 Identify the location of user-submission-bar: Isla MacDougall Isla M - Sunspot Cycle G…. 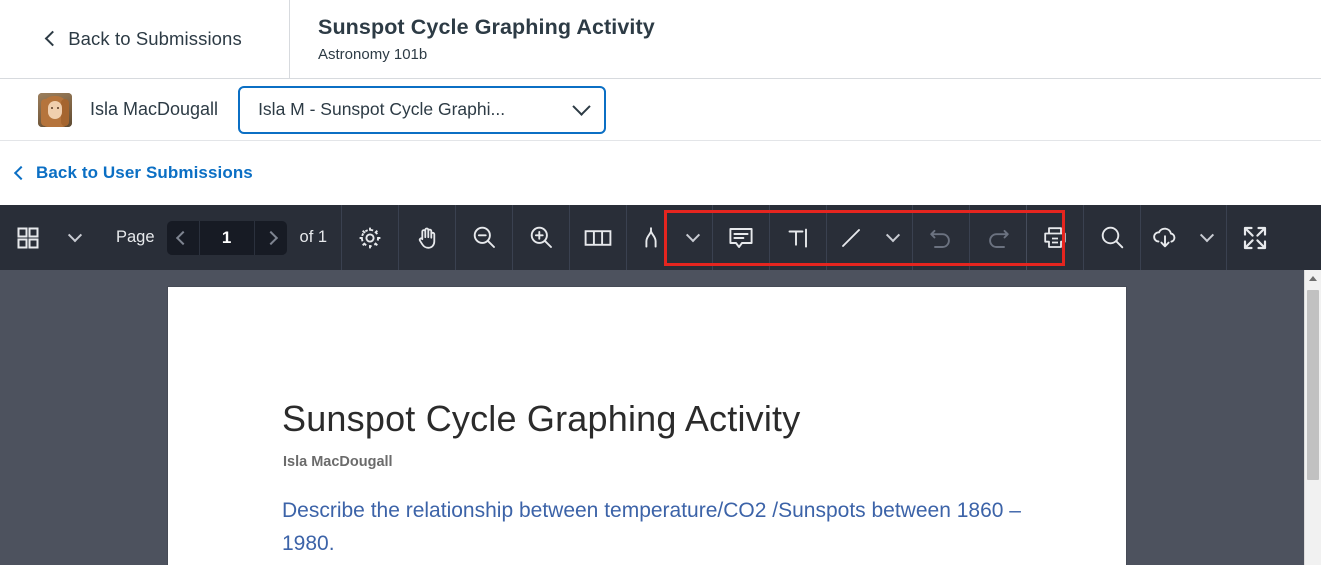
(660, 110).